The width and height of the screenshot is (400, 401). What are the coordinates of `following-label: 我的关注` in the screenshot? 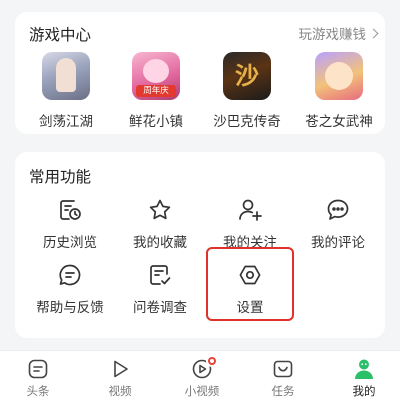 It's located at (250, 243).